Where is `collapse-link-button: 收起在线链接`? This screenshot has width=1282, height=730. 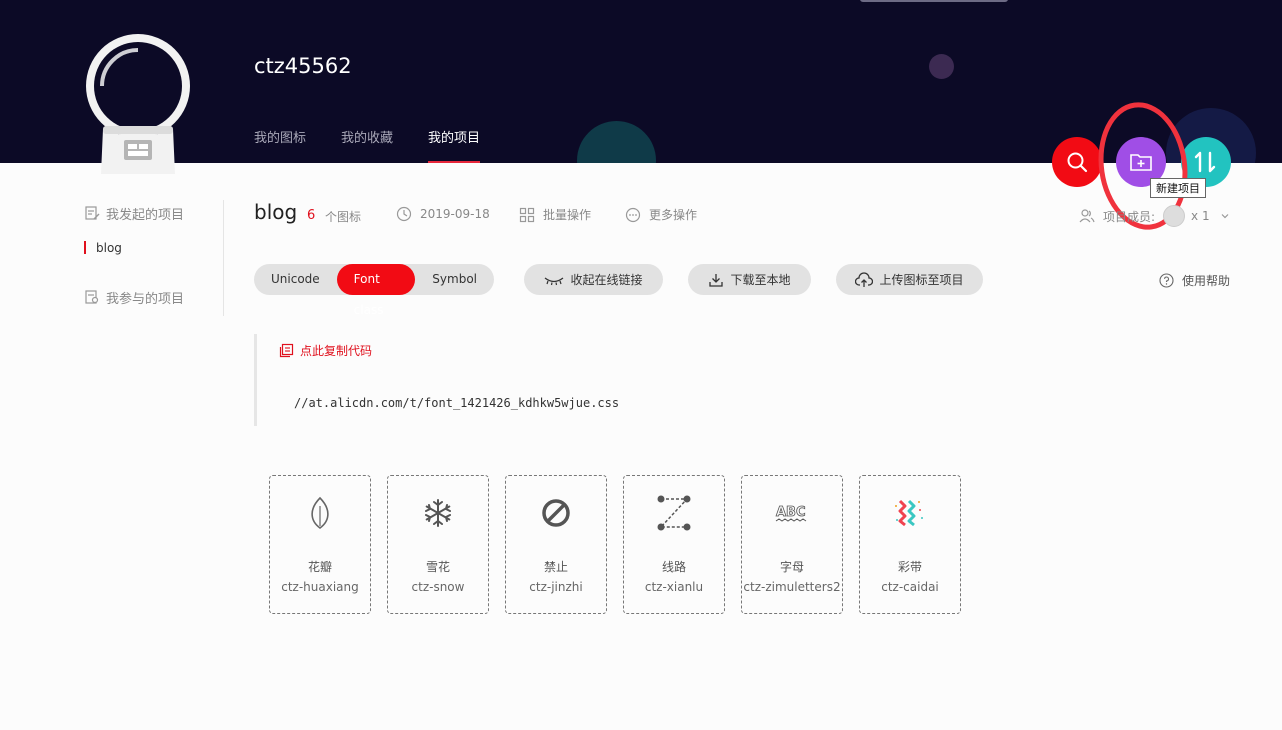 collapse-link-button: 收起在线链接 is located at coordinates (593, 279).